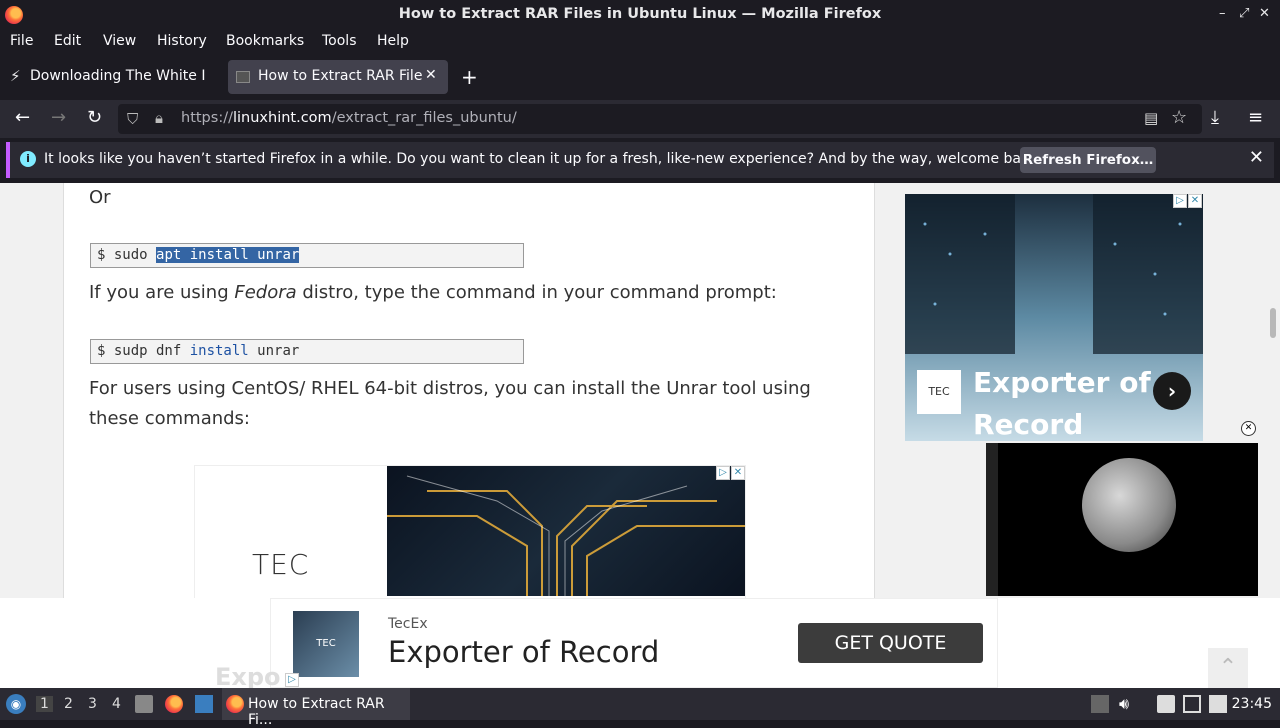 The height and width of the screenshot is (728, 1280). I want to click on bottom-ad: TEC TecEx Exporter of Record GET QUOTE, so click(634, 643).